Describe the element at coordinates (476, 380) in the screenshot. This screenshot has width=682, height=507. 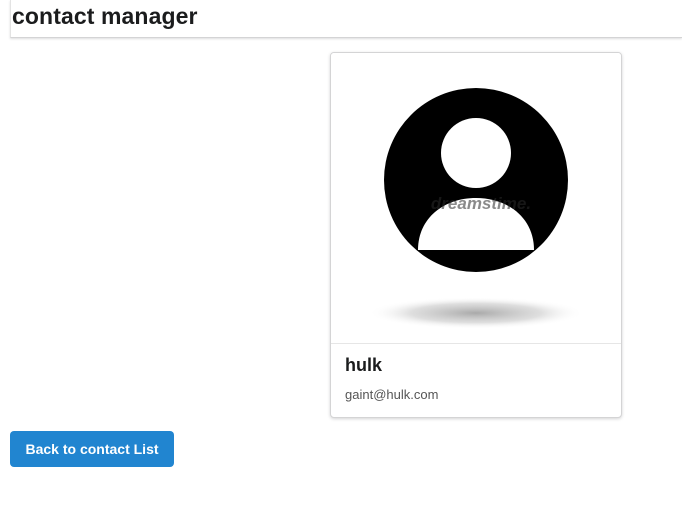
I see `contact-card-content: hulk gaint@hulk.com` at that location.